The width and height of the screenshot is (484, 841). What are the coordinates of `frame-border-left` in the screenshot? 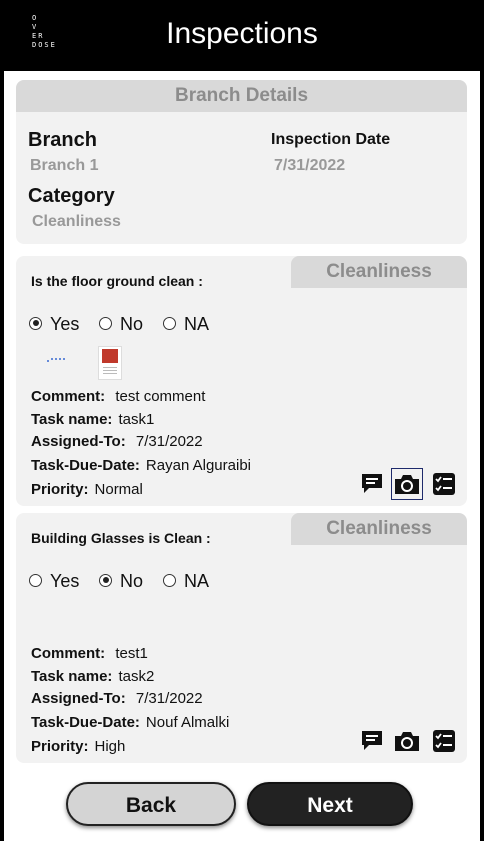 It's located at (2, 420).